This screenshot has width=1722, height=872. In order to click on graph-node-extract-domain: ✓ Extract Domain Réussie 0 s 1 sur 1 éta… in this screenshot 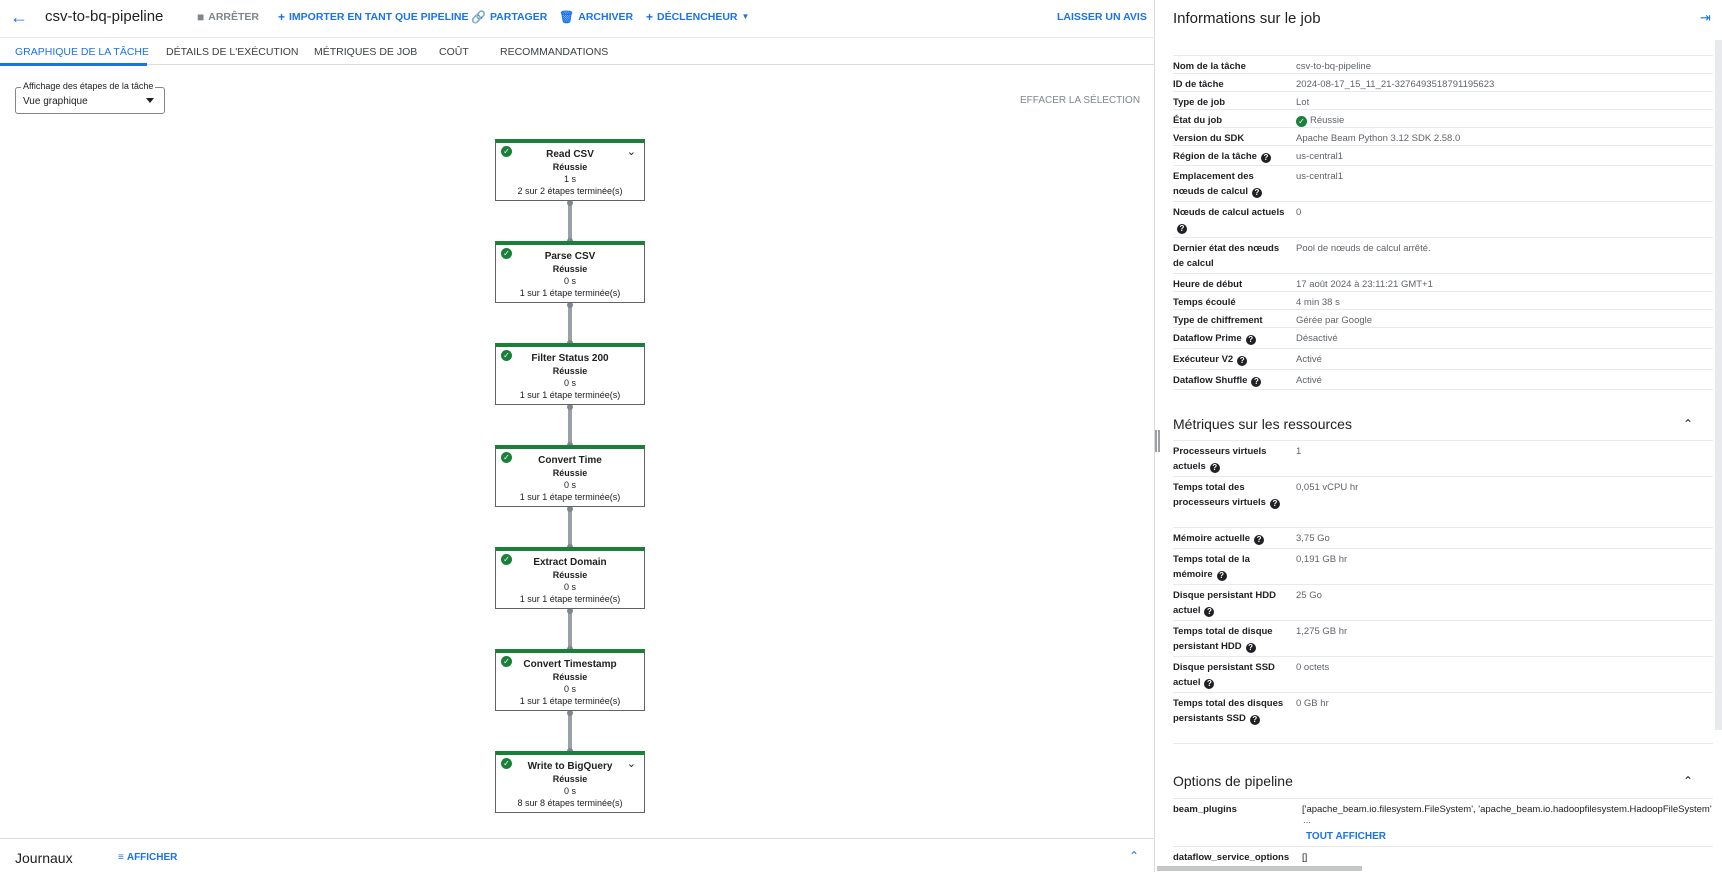, I will do `click(570, 578)`.